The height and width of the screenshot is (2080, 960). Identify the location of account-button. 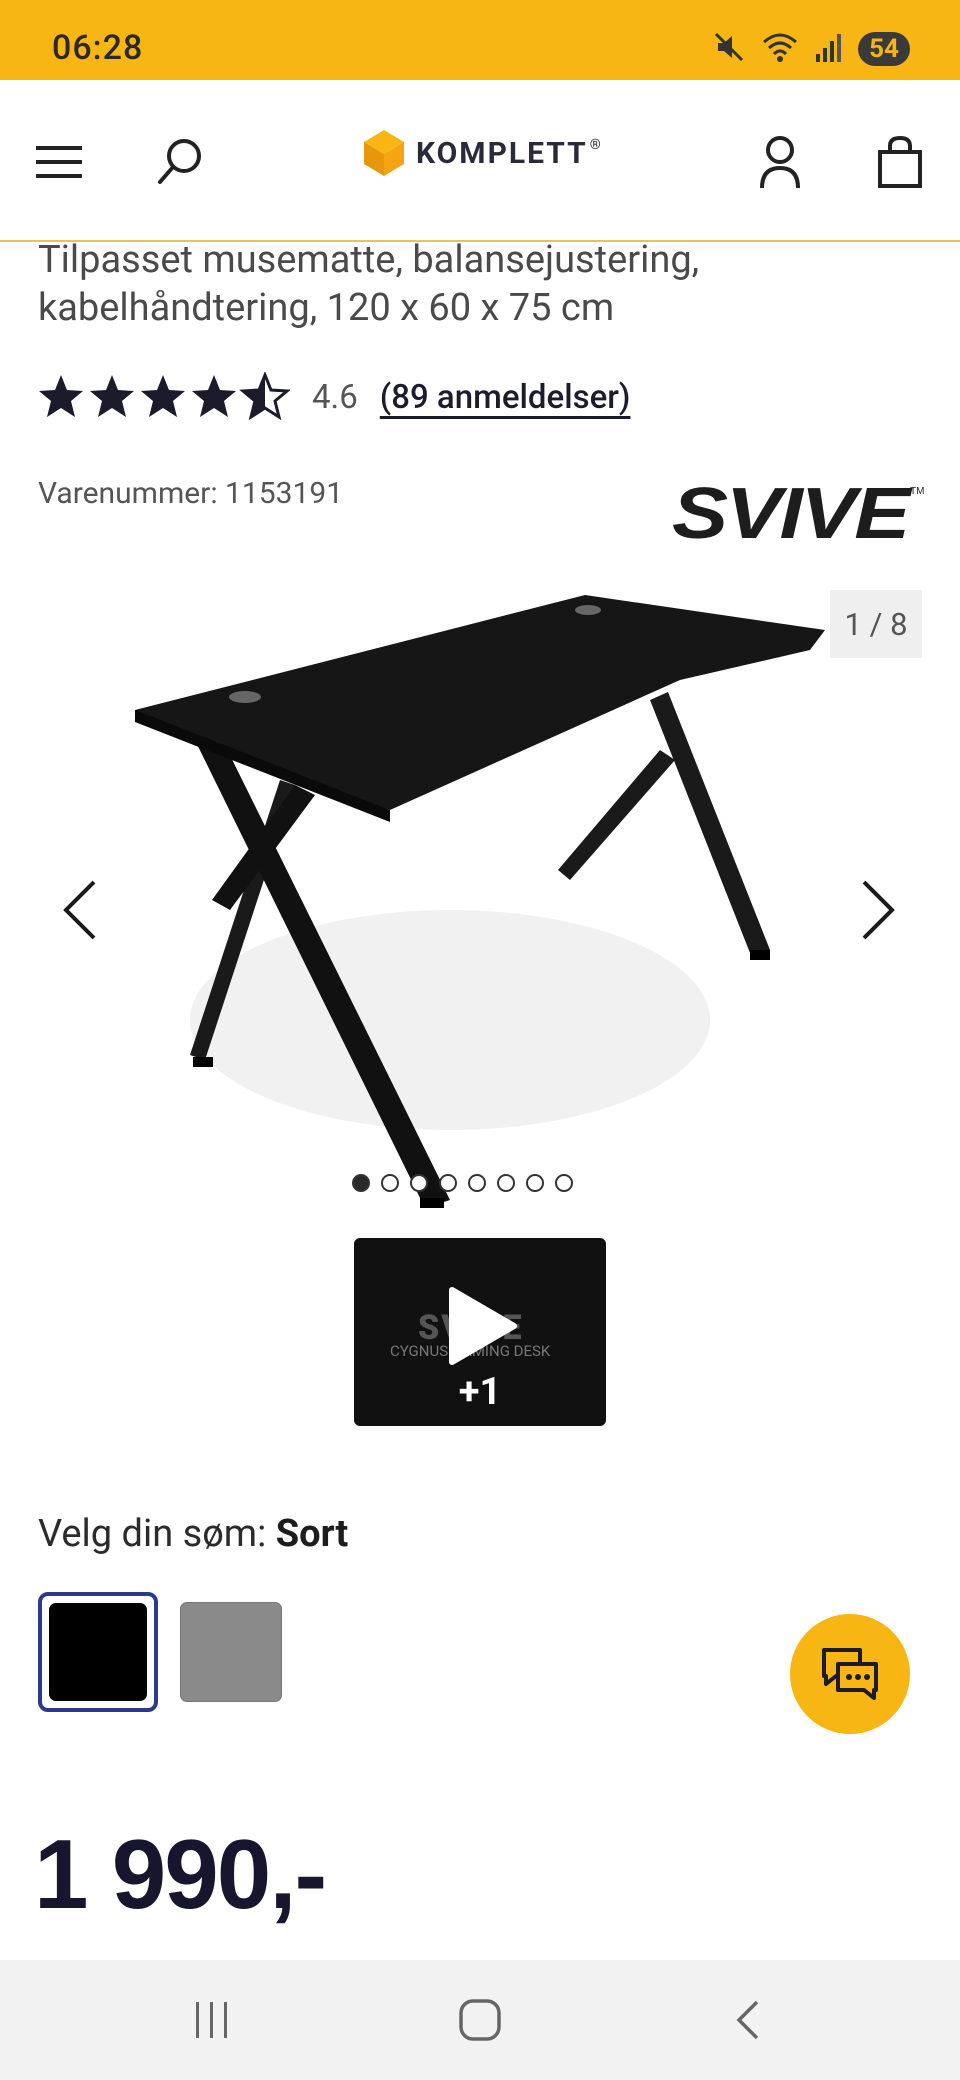
(780, 162).